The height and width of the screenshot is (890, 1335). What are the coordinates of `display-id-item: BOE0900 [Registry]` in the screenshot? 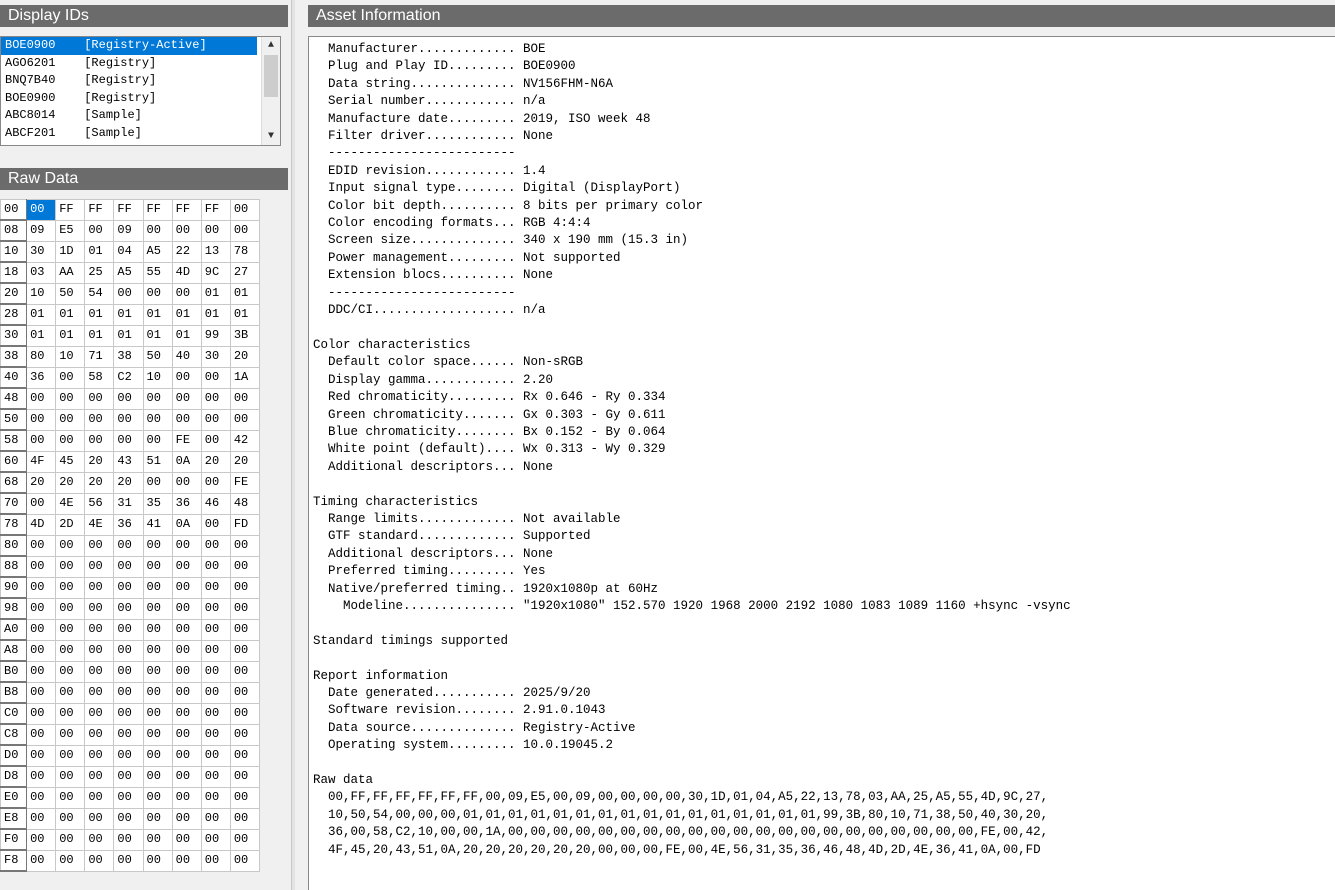 It's located at (129, 99).